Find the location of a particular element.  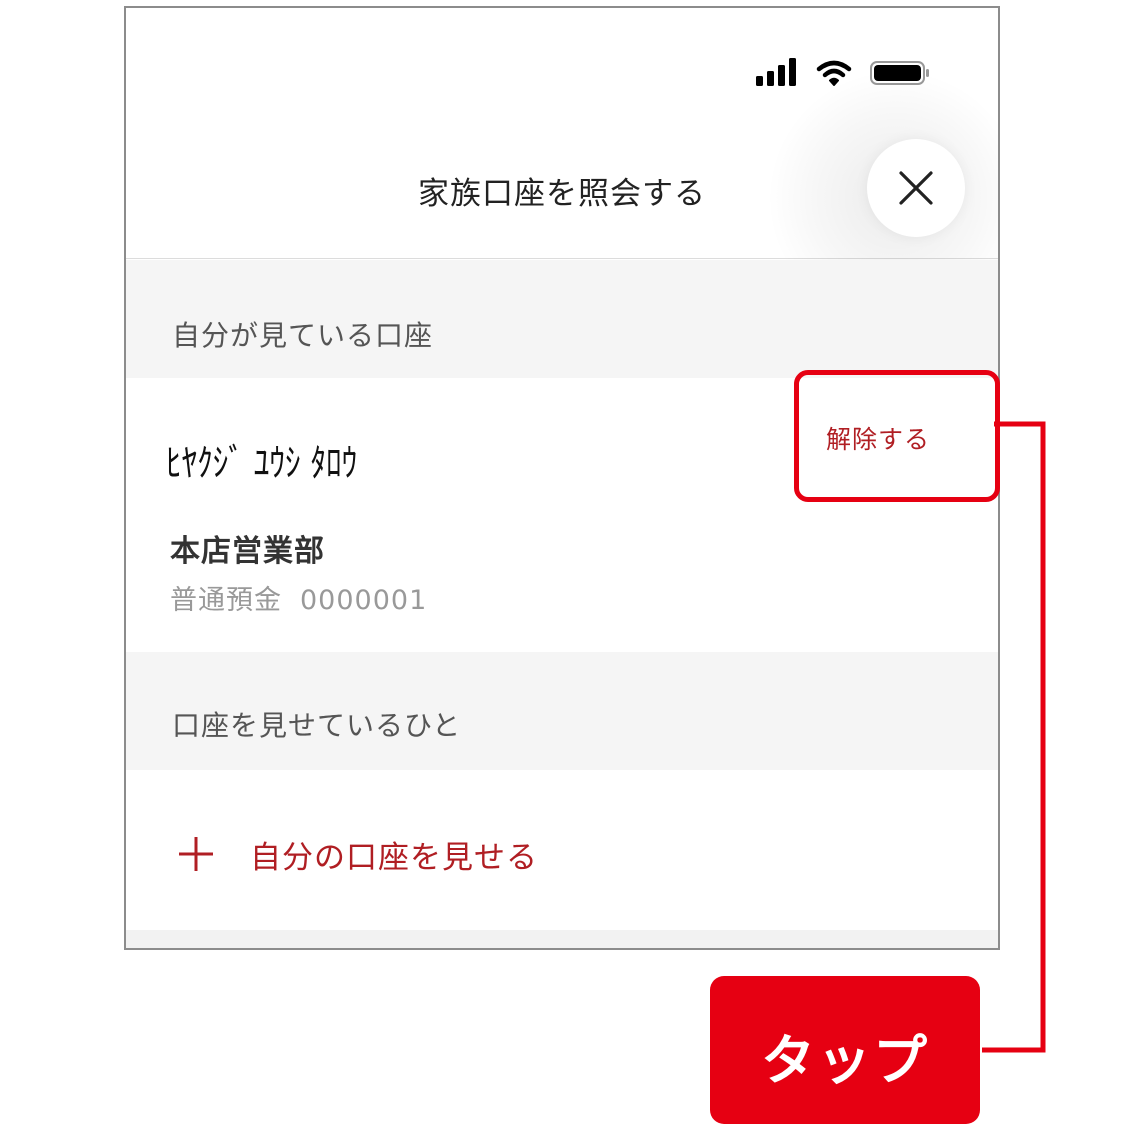

close-icon is located at coordinates (916, 188).